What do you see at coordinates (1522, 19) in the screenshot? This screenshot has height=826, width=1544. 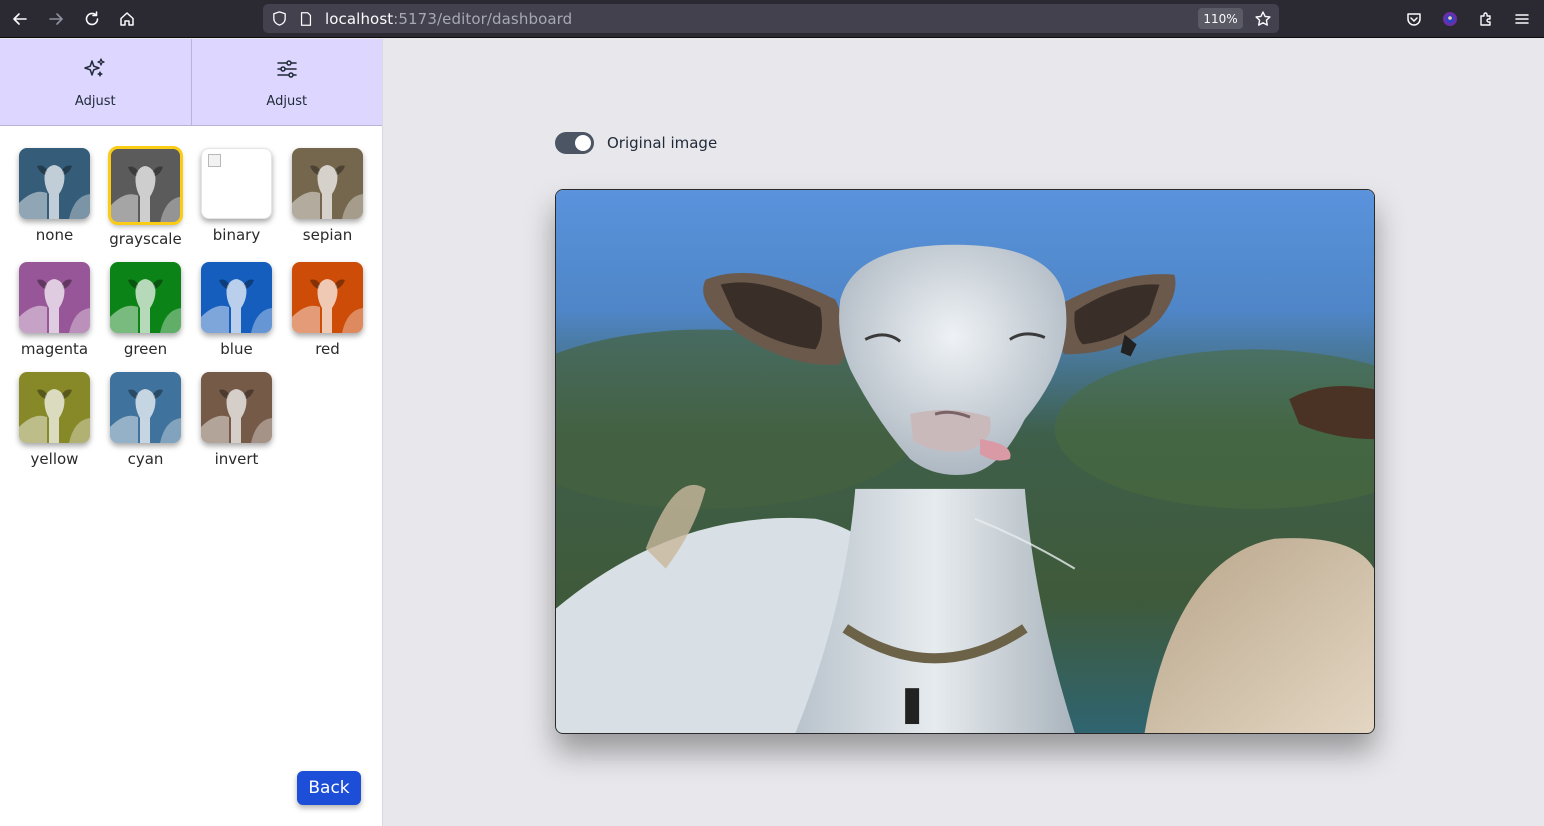 I see `menu-hamburger-icon` at bounding box center [1522, 19].